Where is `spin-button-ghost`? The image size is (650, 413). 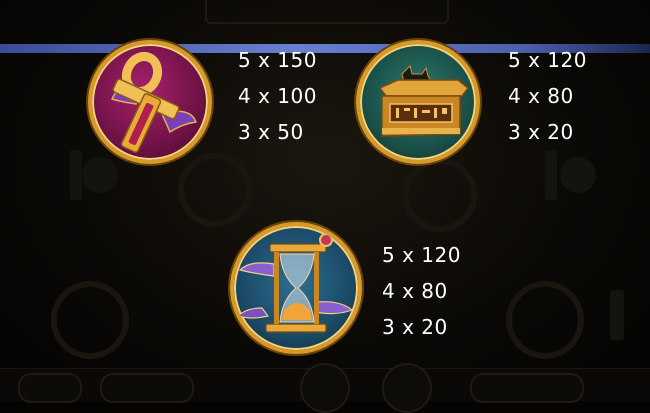 spin-button-ghost is located at coordinates (325, 388).